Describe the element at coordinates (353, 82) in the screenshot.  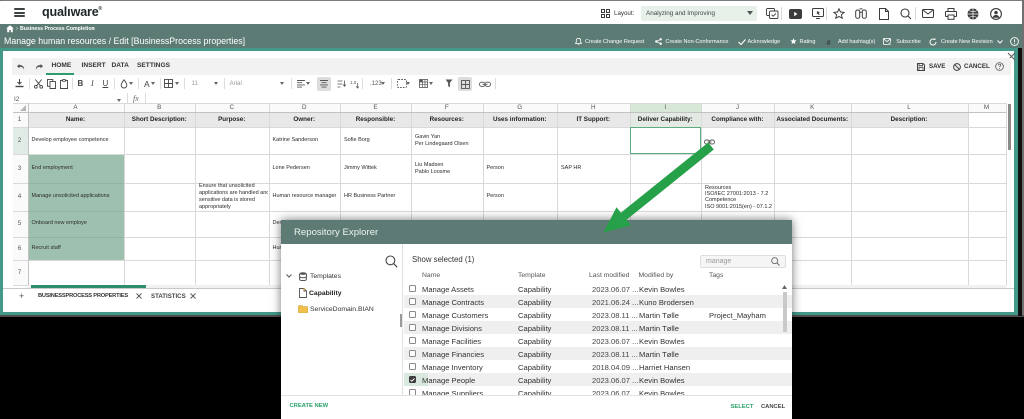
I see `svg-text: 1.0` at that location.